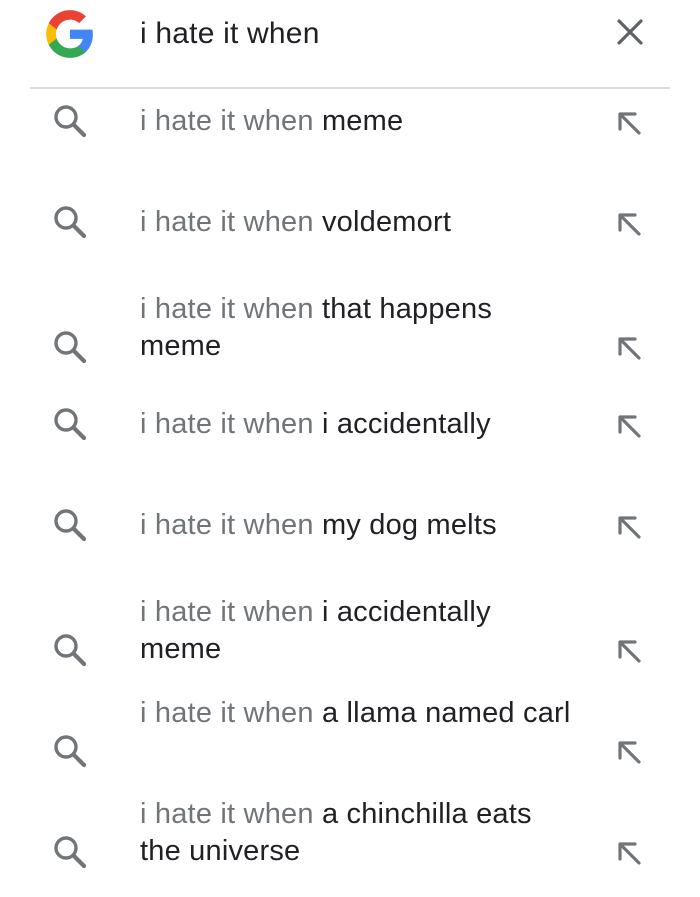 The height and width of the screenshot is (897, 700). What do you see at coordinates (360, 328) in the screenshot?
I see `suggestion-text: i hate it when that happens meme` at bounding box center [360, 328].